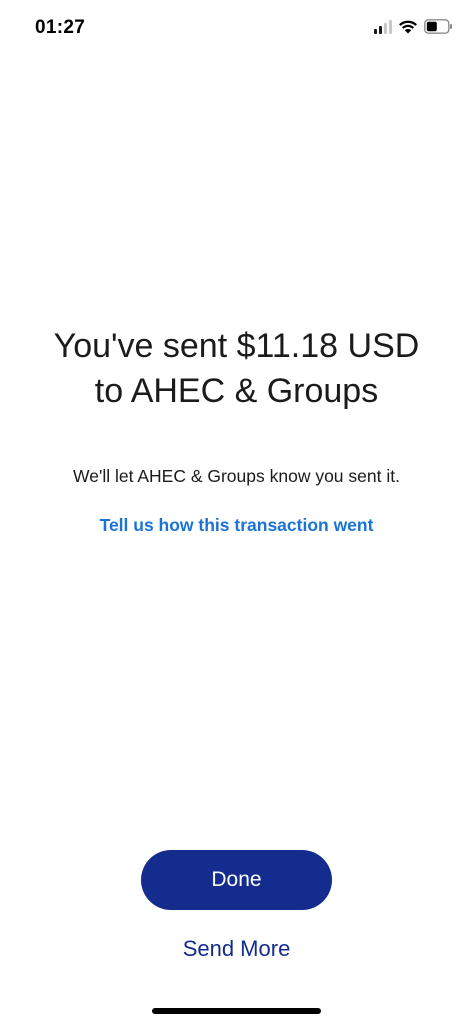 Image resolution: width=473 pixels, height=1024 pixels. What do you see at coordinates (438, 26) in the screenshot?
I see `battery-icon` at bounding box center [438, 26].